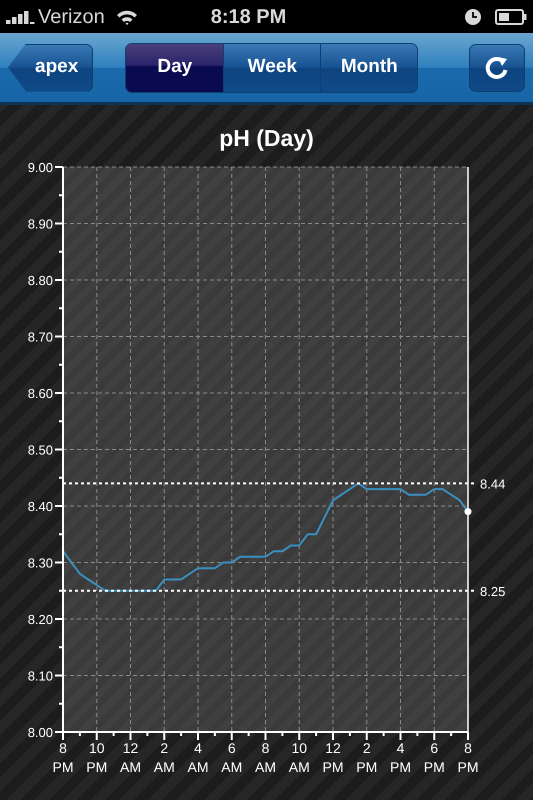 Image resolution: width=533 pixels, height=800 pixels. What do you see at coordinates (473, 16) in the screenshot?
I see `clock-icon` at bounding box center [473, 16].